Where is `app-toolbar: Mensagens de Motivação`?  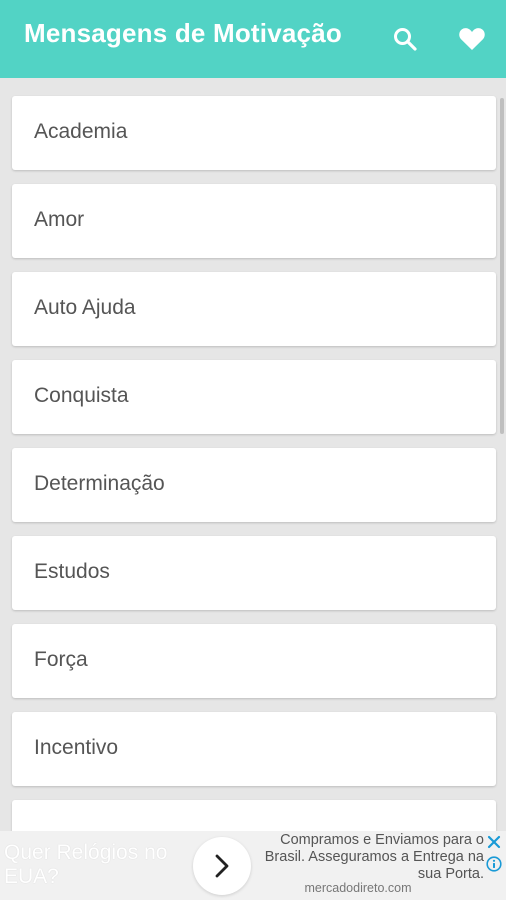
app-toolbar: Mensagens de Motivação is located at coordinates (253, 39).